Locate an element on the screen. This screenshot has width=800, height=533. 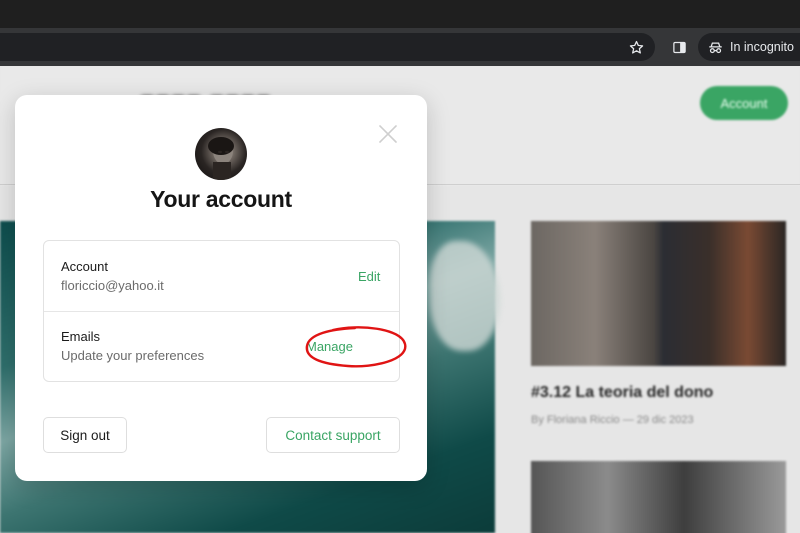
incognito-label: In incognito is located at coordinates (762, 47).